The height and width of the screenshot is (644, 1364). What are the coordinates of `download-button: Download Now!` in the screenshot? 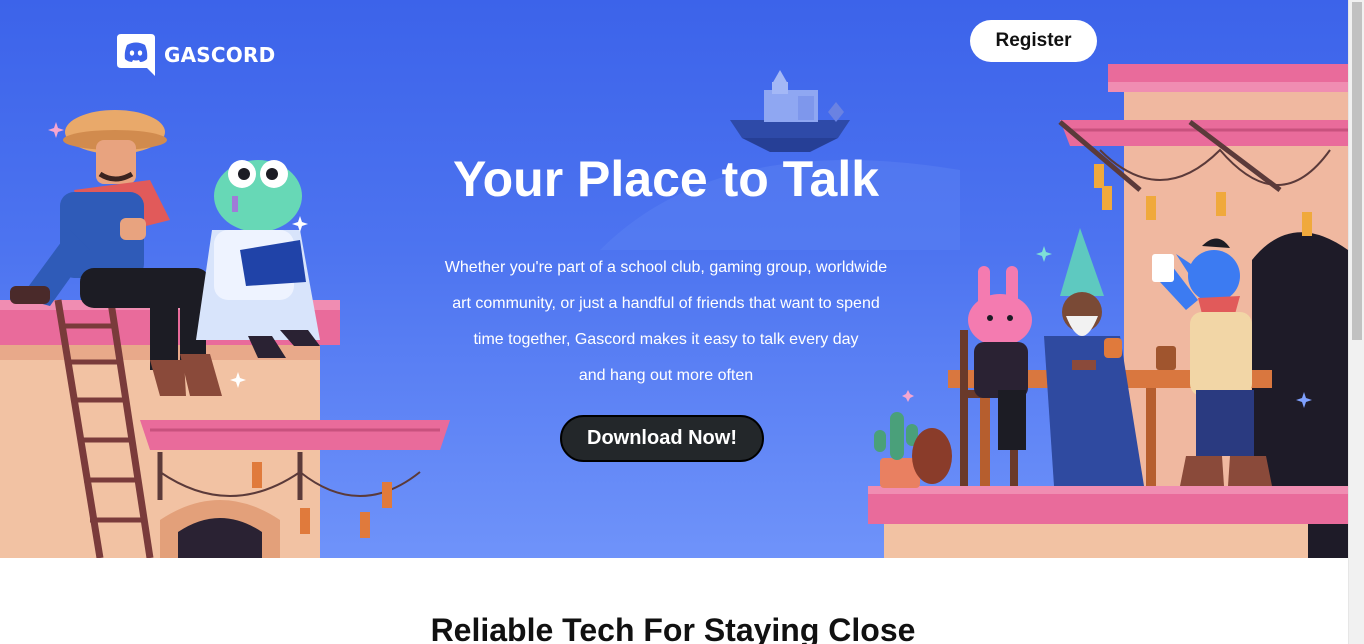 It's located at (662, 438).